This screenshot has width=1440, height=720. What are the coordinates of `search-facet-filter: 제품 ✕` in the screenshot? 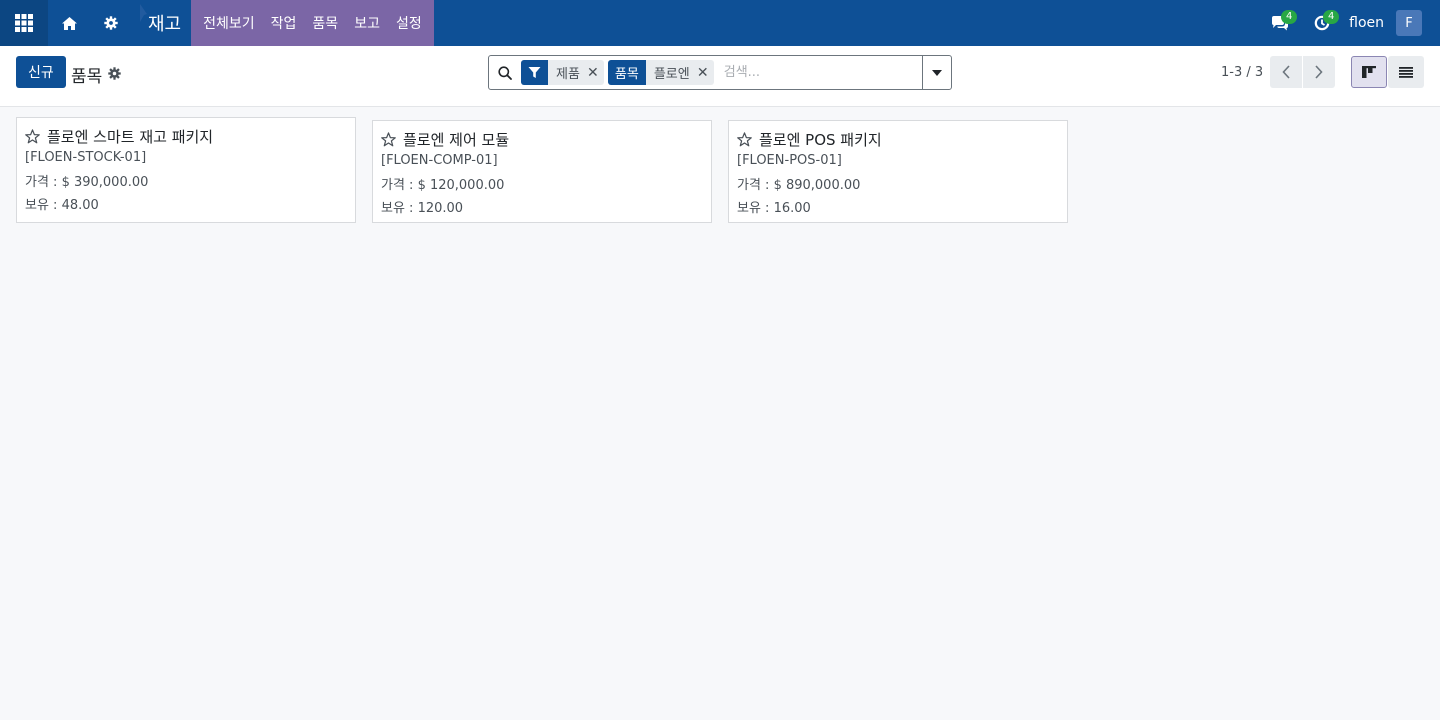 It's located at (562, 72).